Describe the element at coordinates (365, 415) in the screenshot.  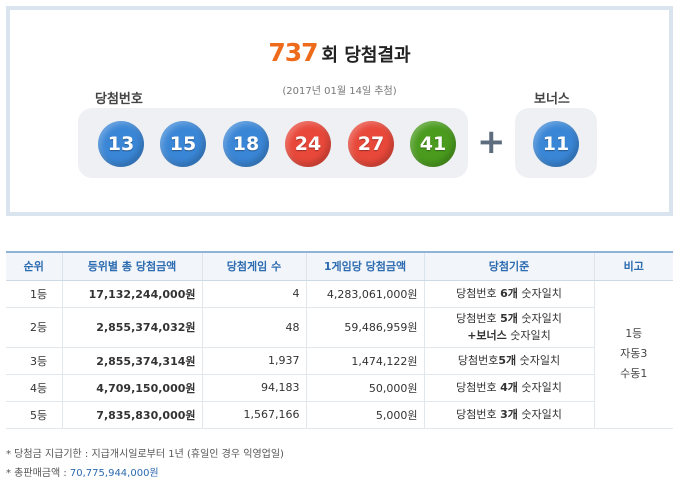
I see `prize-per-game-cell: 5,000원` at that location.